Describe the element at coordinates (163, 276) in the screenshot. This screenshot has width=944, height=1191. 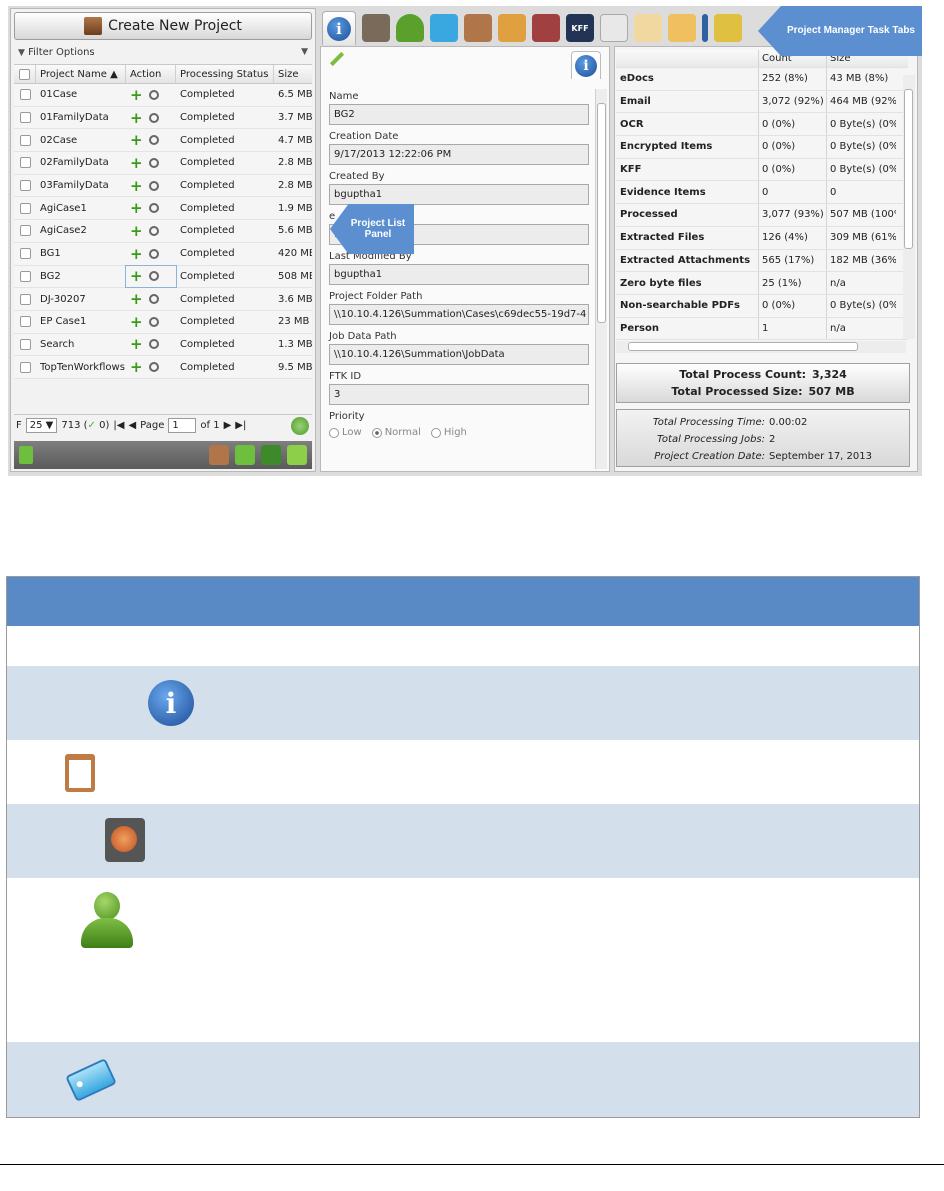
I see `table-row: BG2 + Completed 508 MB` at that location.